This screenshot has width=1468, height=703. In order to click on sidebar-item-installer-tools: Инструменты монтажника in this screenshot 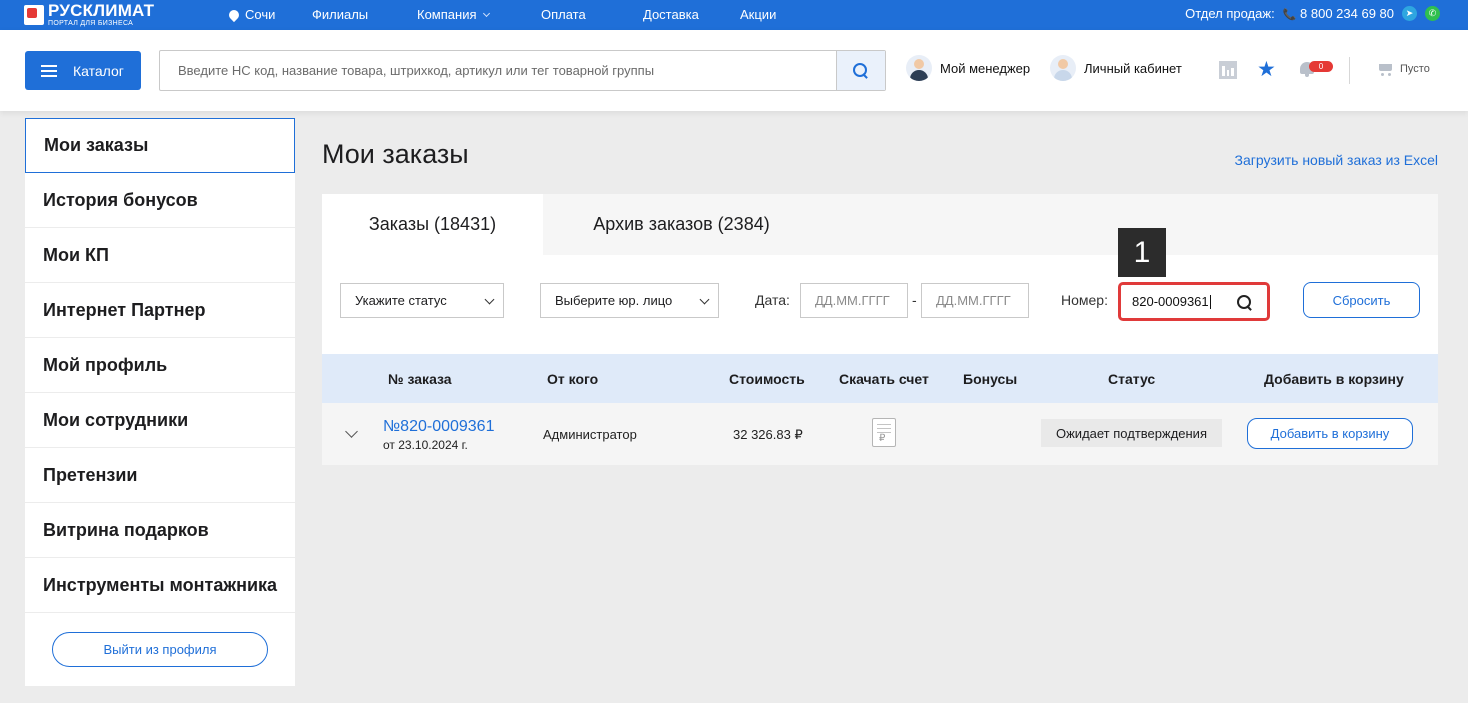, I will do `click(160, 585)`.